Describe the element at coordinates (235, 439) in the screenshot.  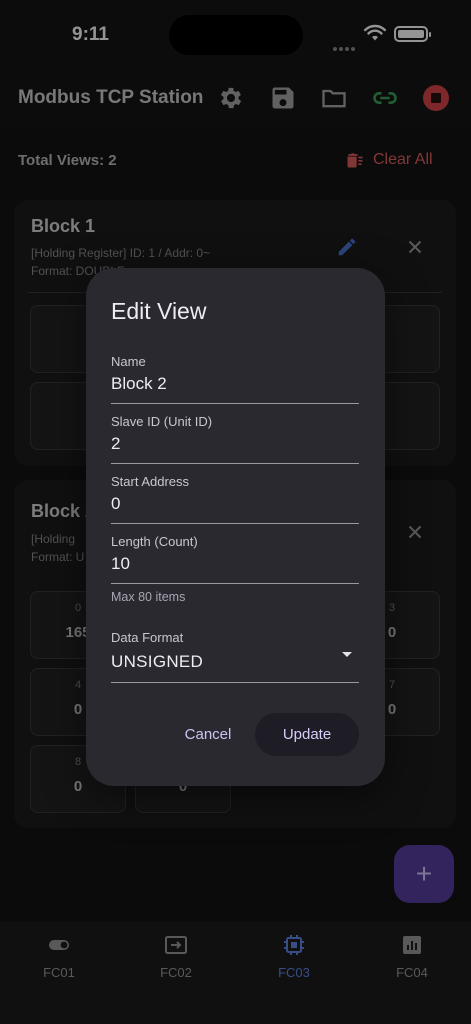
I see `slave-id-field: Slave ID (Unit ID) 2` at that location.